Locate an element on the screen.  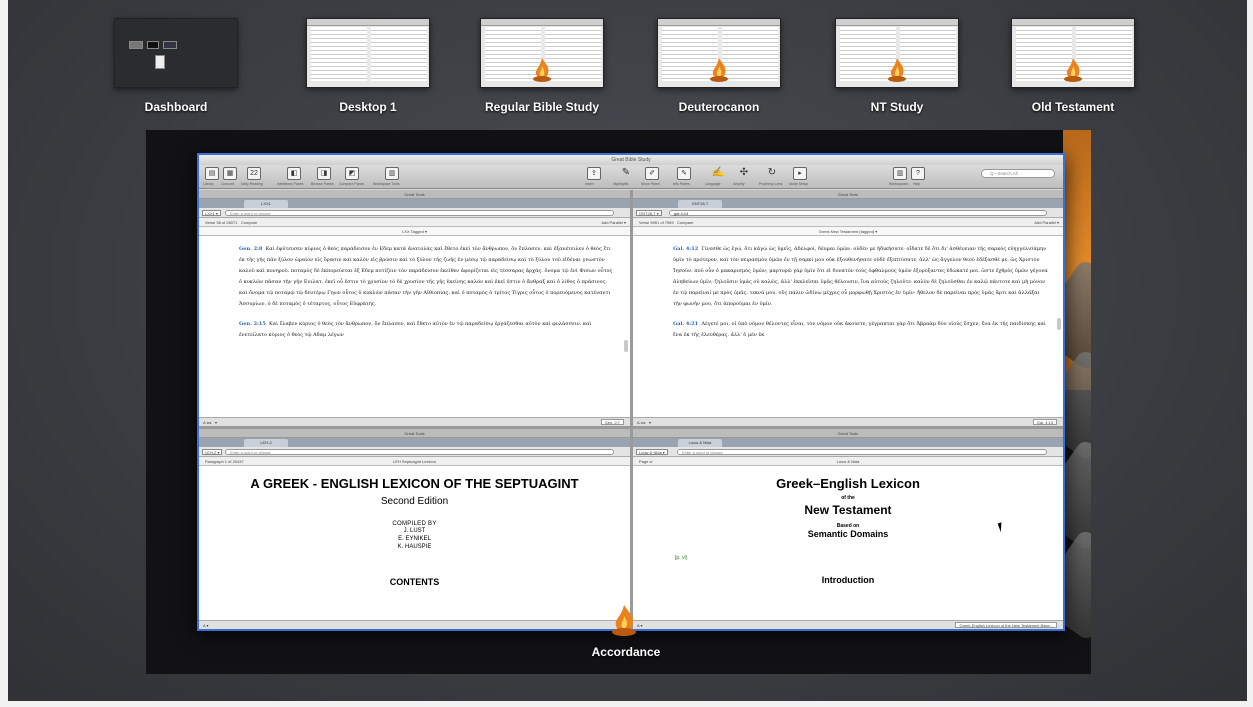
tab-gnt28: GNT28-T is located at coordinates (700, 204).